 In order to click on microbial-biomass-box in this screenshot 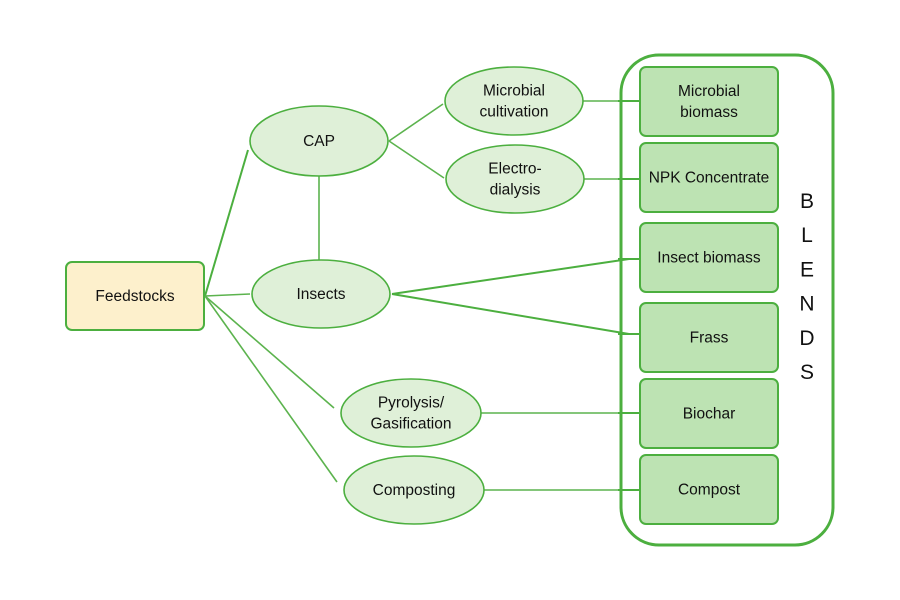, I will do `click(709, 101)`.